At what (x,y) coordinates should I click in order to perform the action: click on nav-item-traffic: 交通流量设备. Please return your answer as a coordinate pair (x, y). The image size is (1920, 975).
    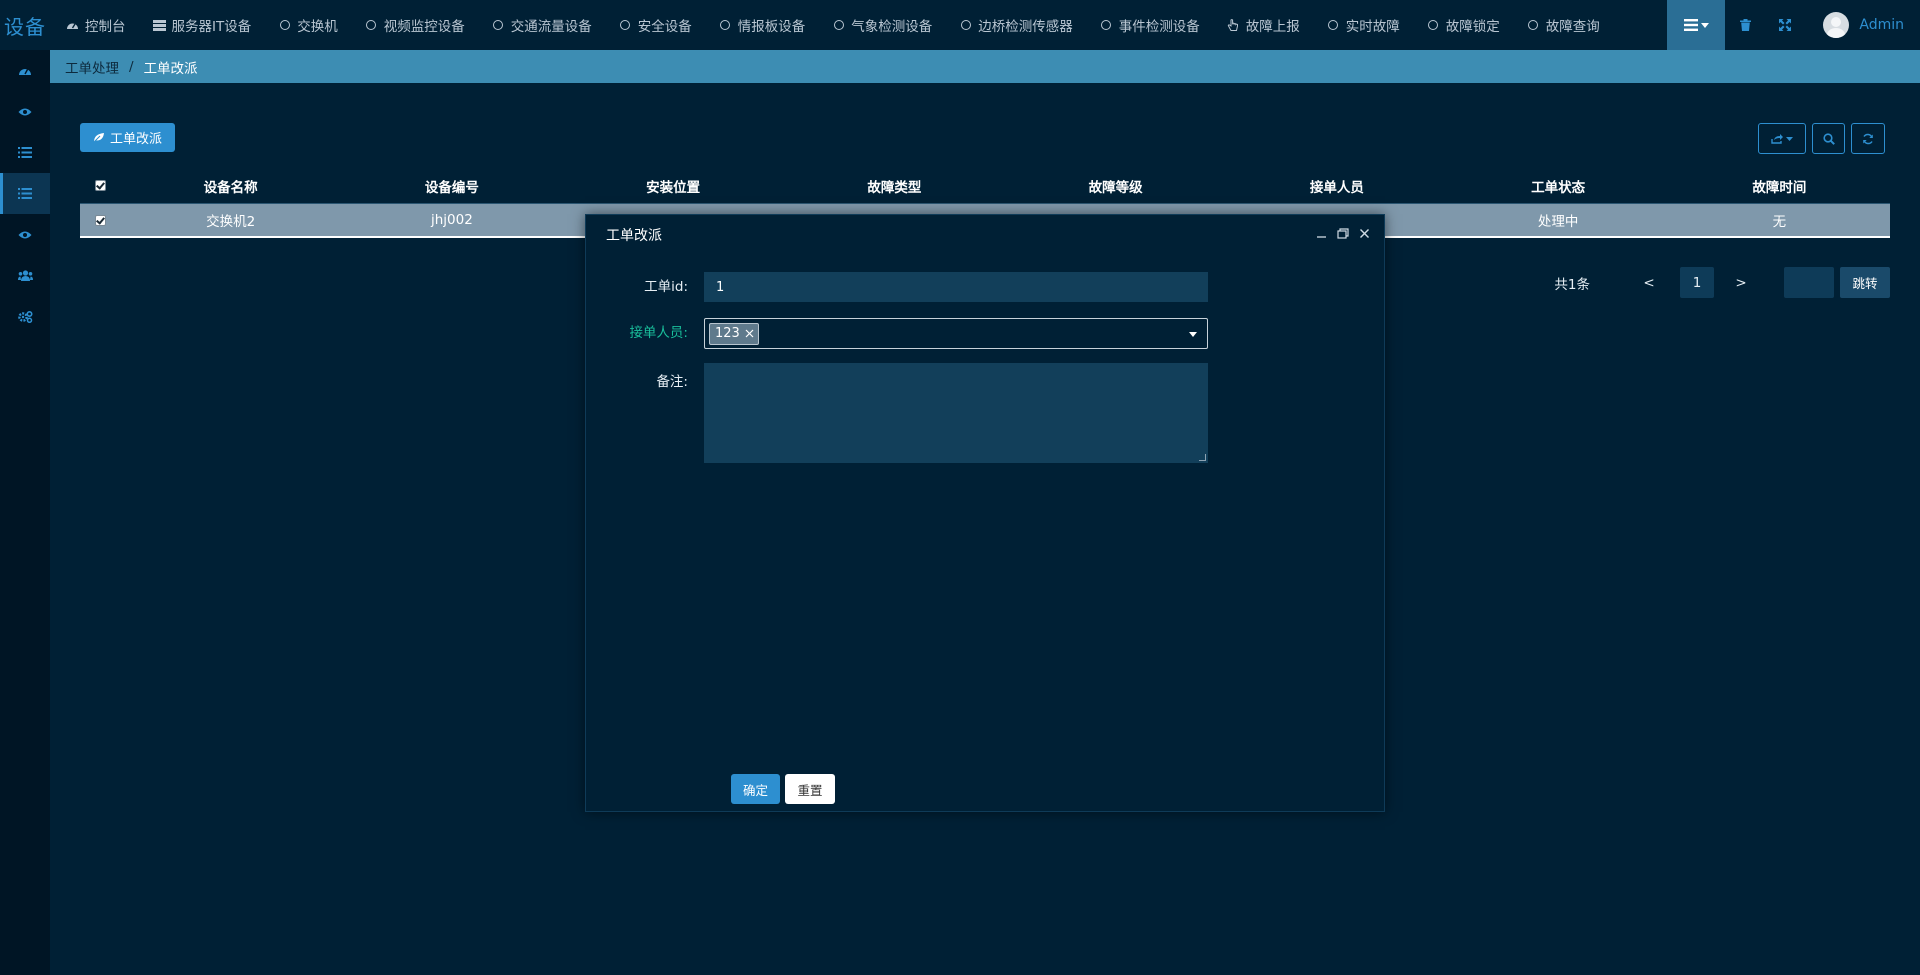
    Looking at the image, I should click on (549, 25).